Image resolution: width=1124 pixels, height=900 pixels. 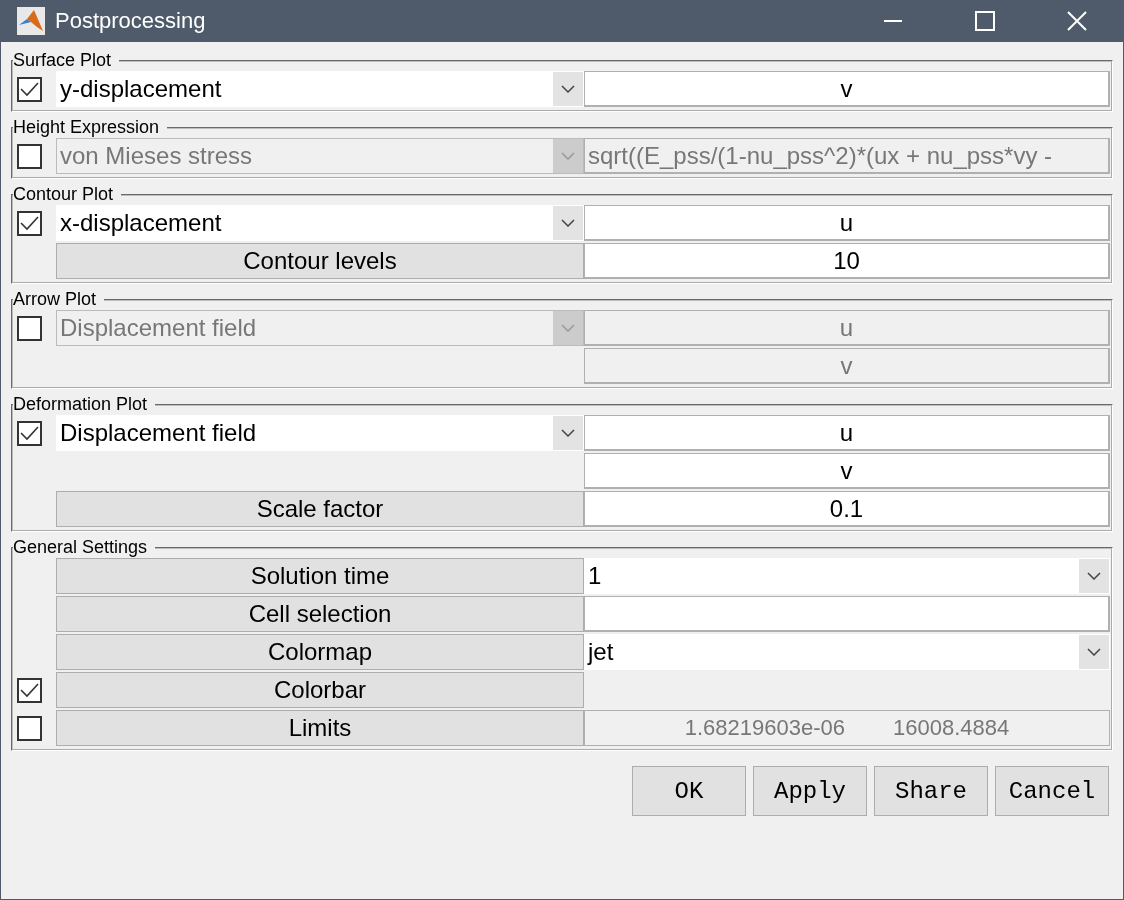 What do you see at coordinates (320, 728) in the screenshot?
I see `label-button: Limits` at bounding box center [320, 728].